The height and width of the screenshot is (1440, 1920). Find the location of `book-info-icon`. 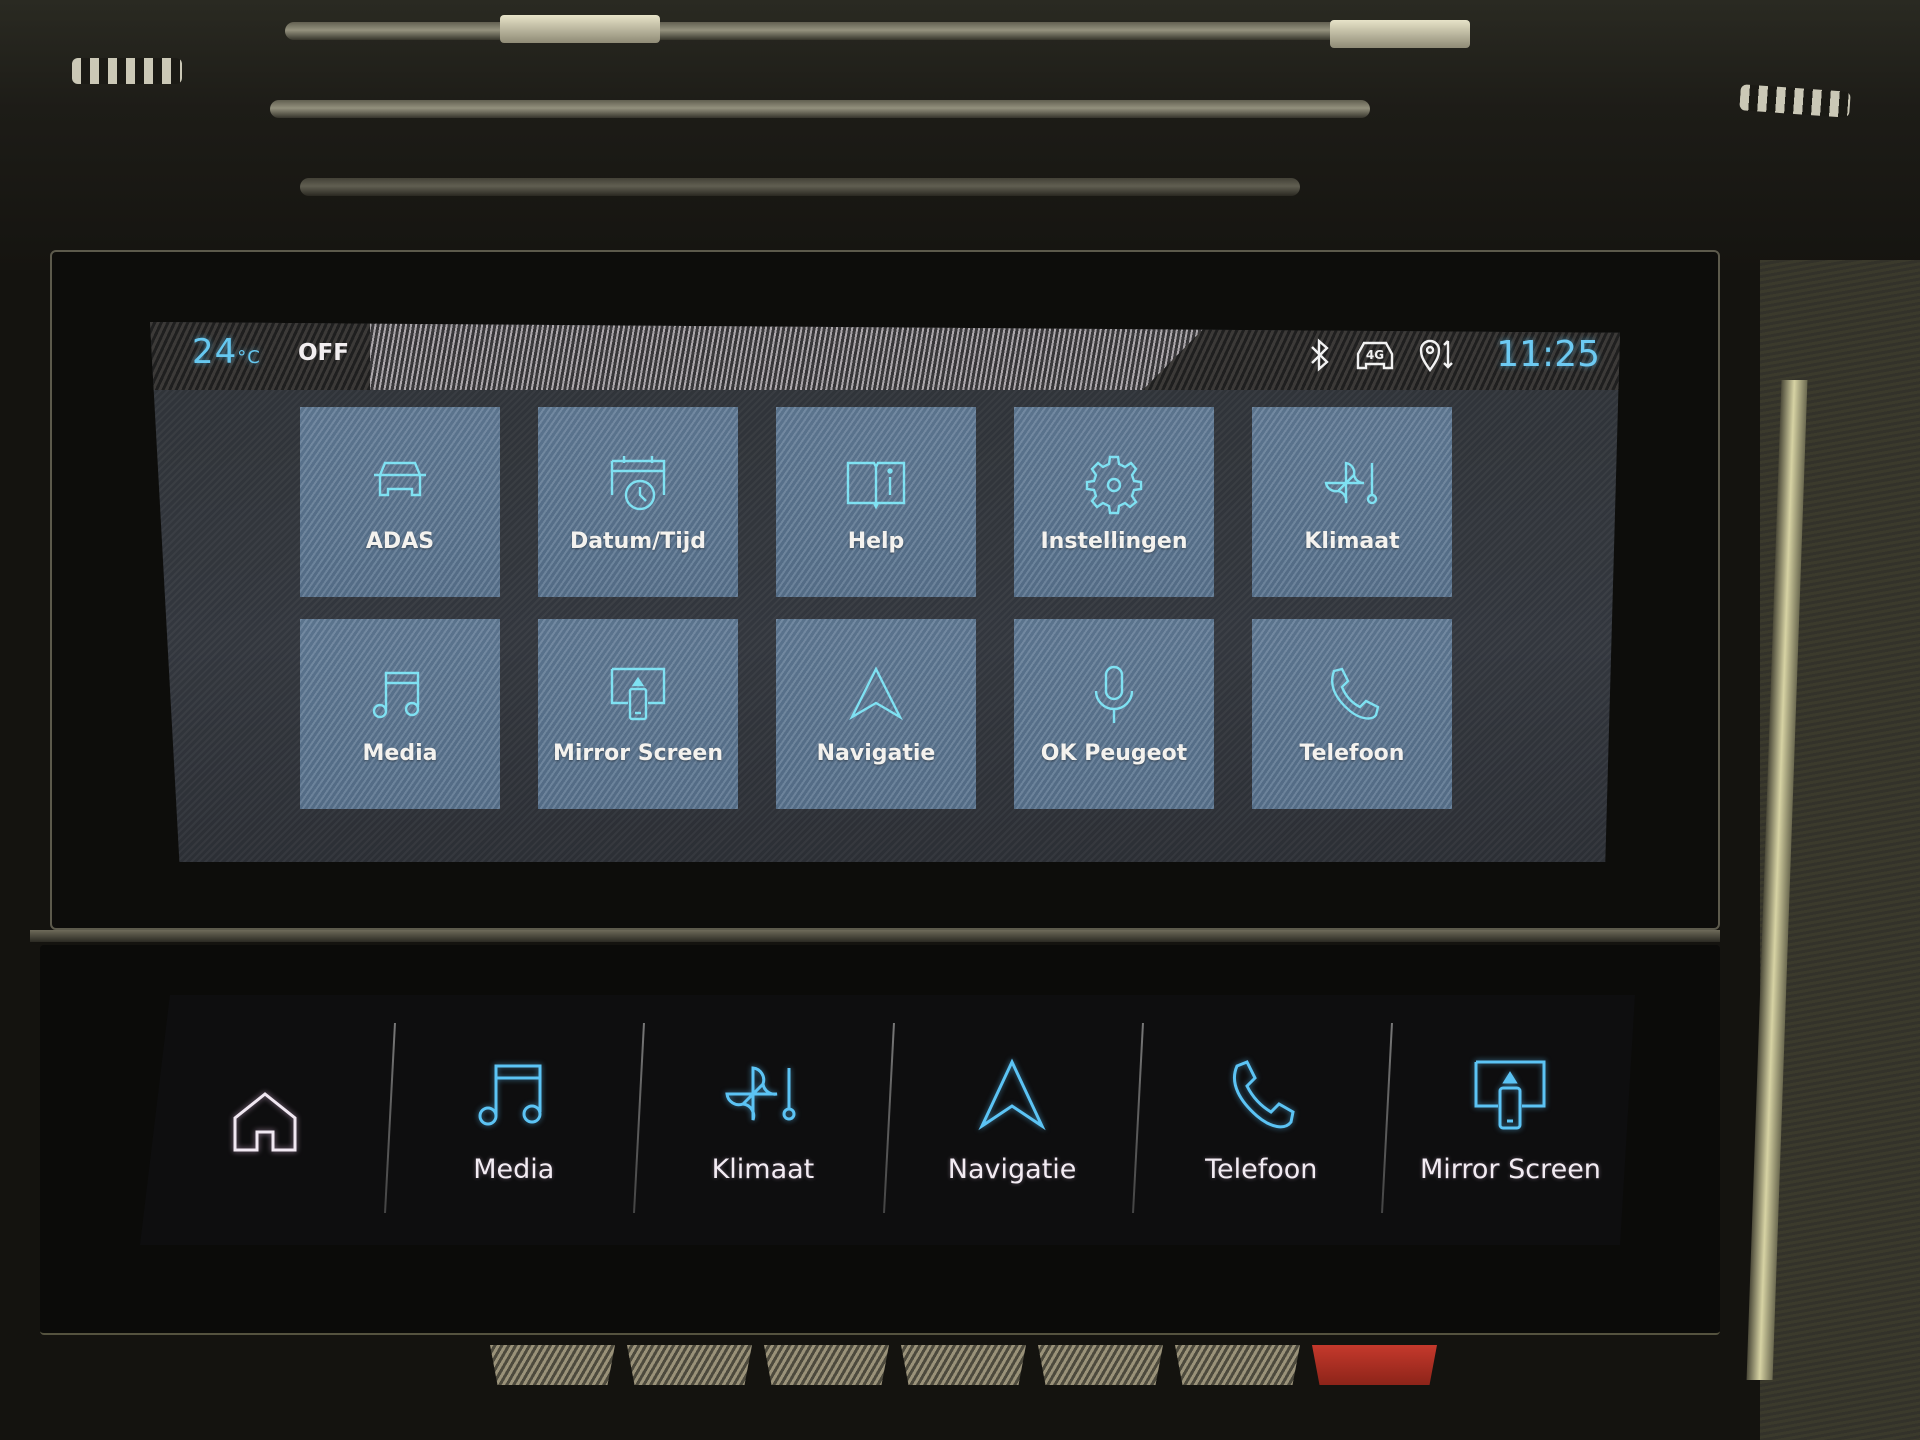

book-info-icon is located at coordinates (876, 485).